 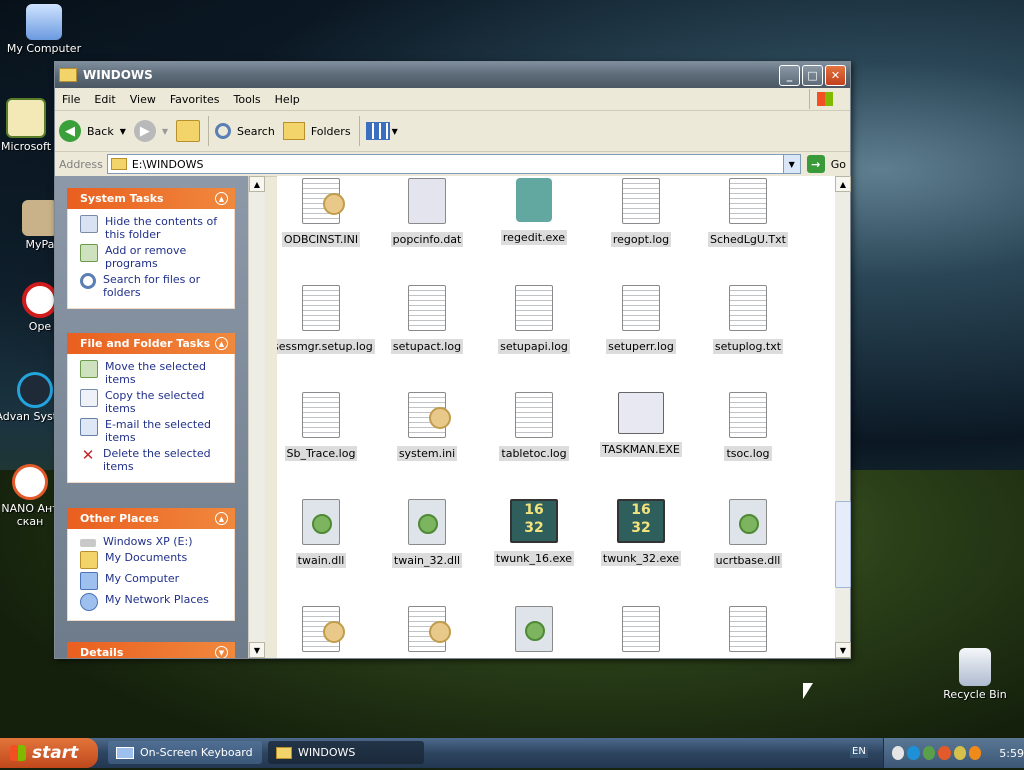 I want to click on file-item: ODBCINST.INI, so click(x=324, y=212).